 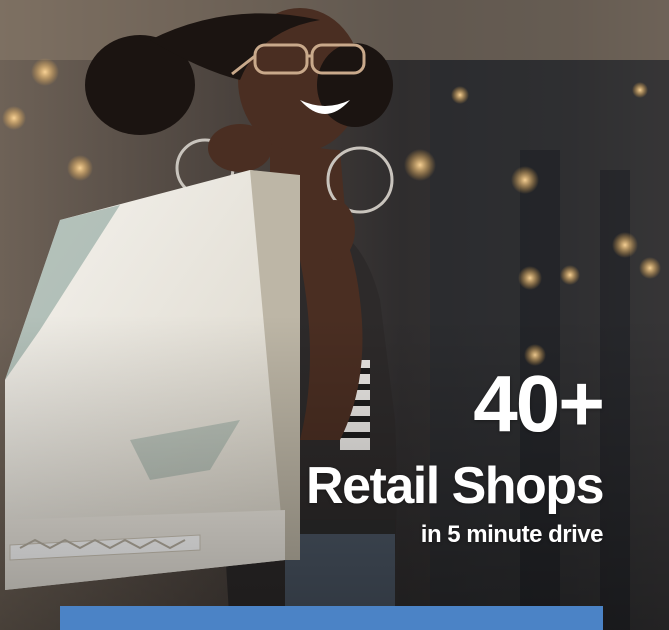 I want to click on promo-title: Retail Shops, so click(x=455, y=486).